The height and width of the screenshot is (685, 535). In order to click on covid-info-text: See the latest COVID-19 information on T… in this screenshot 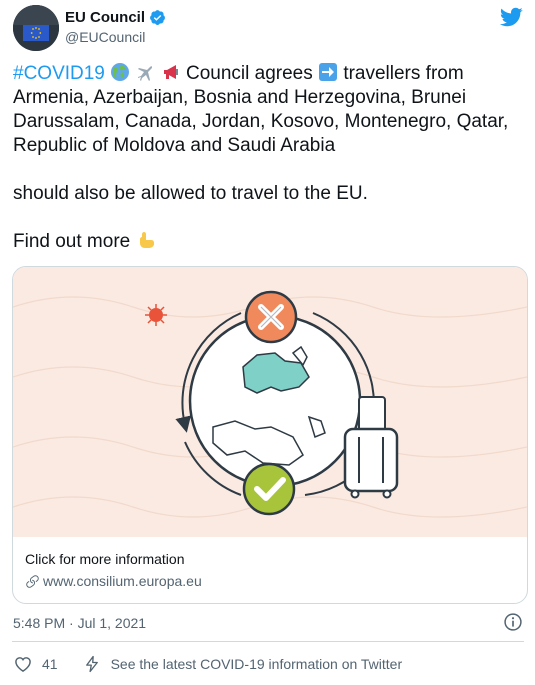, I will do `click(257, 664)`.